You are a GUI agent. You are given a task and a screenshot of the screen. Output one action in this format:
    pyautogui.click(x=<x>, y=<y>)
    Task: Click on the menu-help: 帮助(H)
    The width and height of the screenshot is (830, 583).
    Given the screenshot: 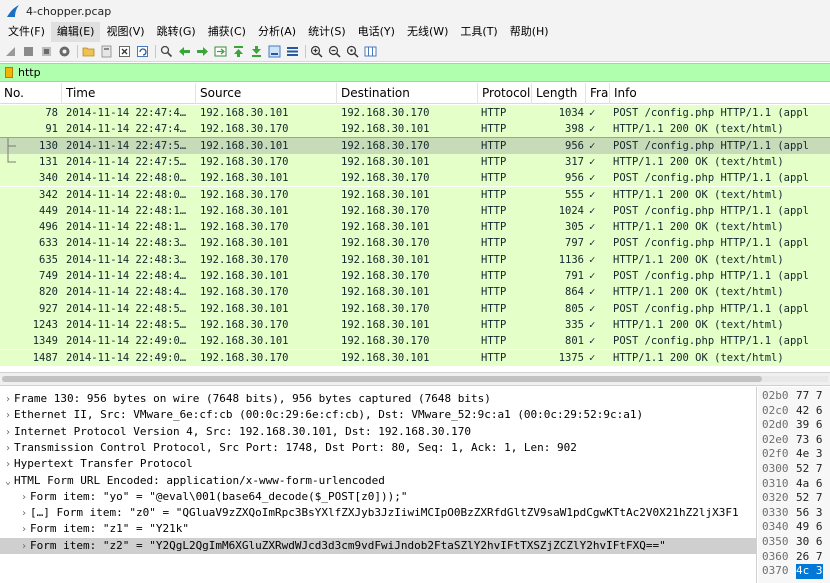 What is the action you would take?
    pyautogui.click(x=529, y=32)
    